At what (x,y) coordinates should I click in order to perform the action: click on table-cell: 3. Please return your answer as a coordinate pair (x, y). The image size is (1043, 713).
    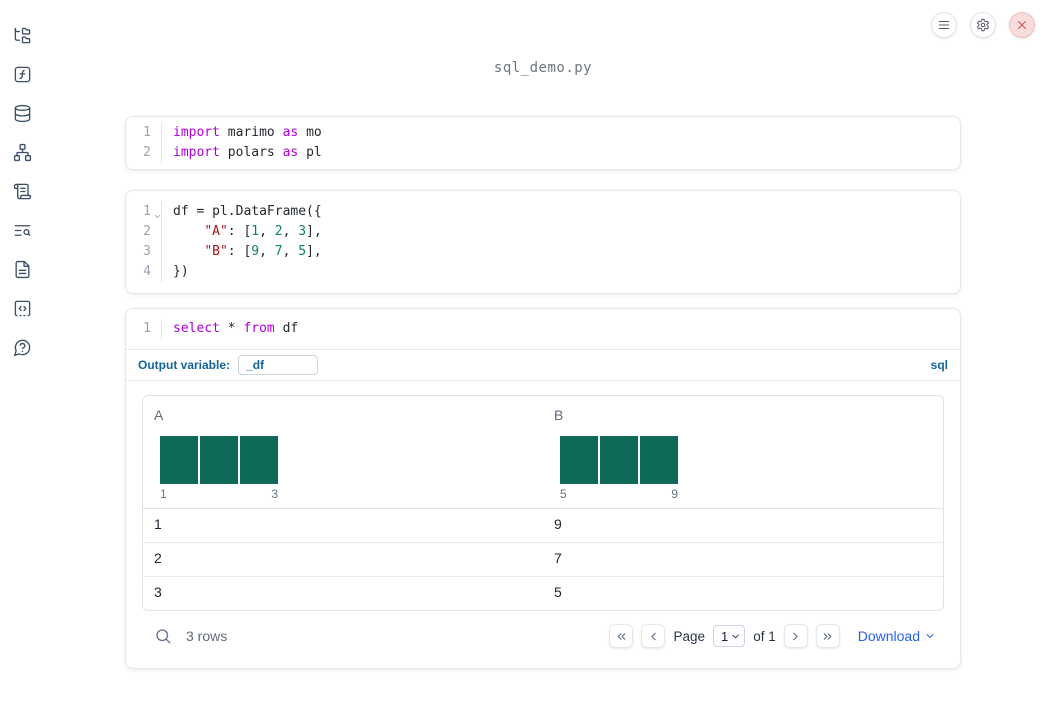
    Looking at the image, I should click on (158, 592).